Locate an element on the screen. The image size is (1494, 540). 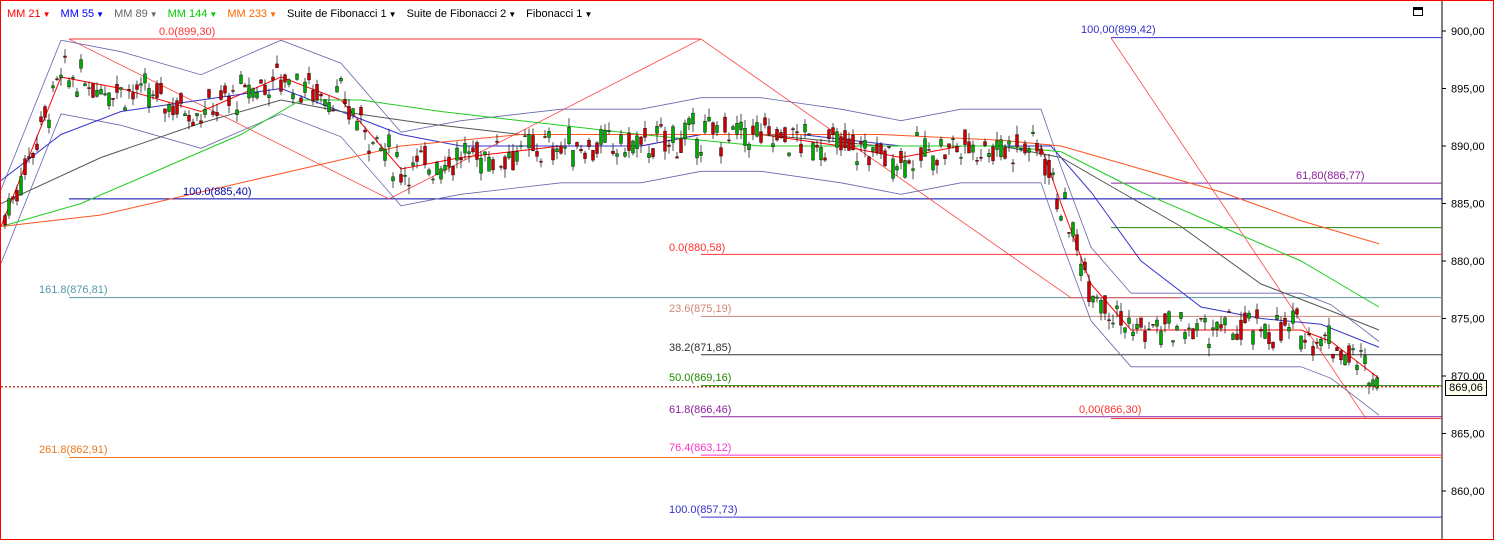
toolbar-item-fib-suite-2: Suite de Fibonacci 2 ▼ is located at coordinates (462, 14).